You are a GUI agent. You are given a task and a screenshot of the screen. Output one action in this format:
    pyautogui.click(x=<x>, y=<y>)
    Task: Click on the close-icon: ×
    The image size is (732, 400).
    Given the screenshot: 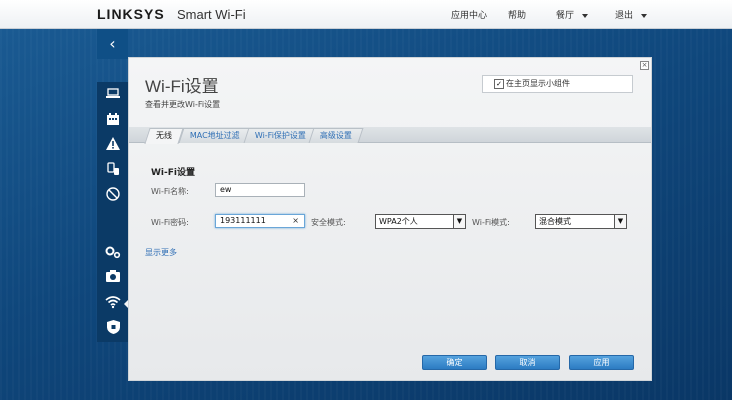 What is the action you would take?
    pyautogui.click(x=644, y=65)
    